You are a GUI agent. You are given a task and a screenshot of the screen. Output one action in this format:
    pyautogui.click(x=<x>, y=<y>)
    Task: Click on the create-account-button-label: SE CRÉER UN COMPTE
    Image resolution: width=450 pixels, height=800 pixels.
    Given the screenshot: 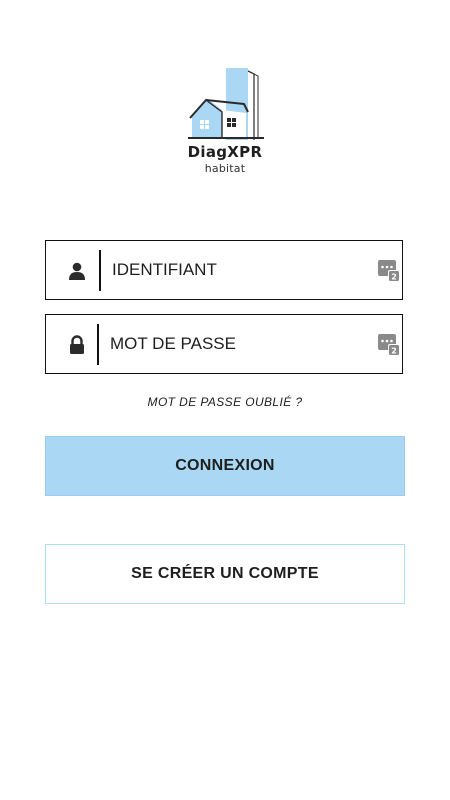 What is the action you would take?
    pyautogui.click(x=225, y=573)
    